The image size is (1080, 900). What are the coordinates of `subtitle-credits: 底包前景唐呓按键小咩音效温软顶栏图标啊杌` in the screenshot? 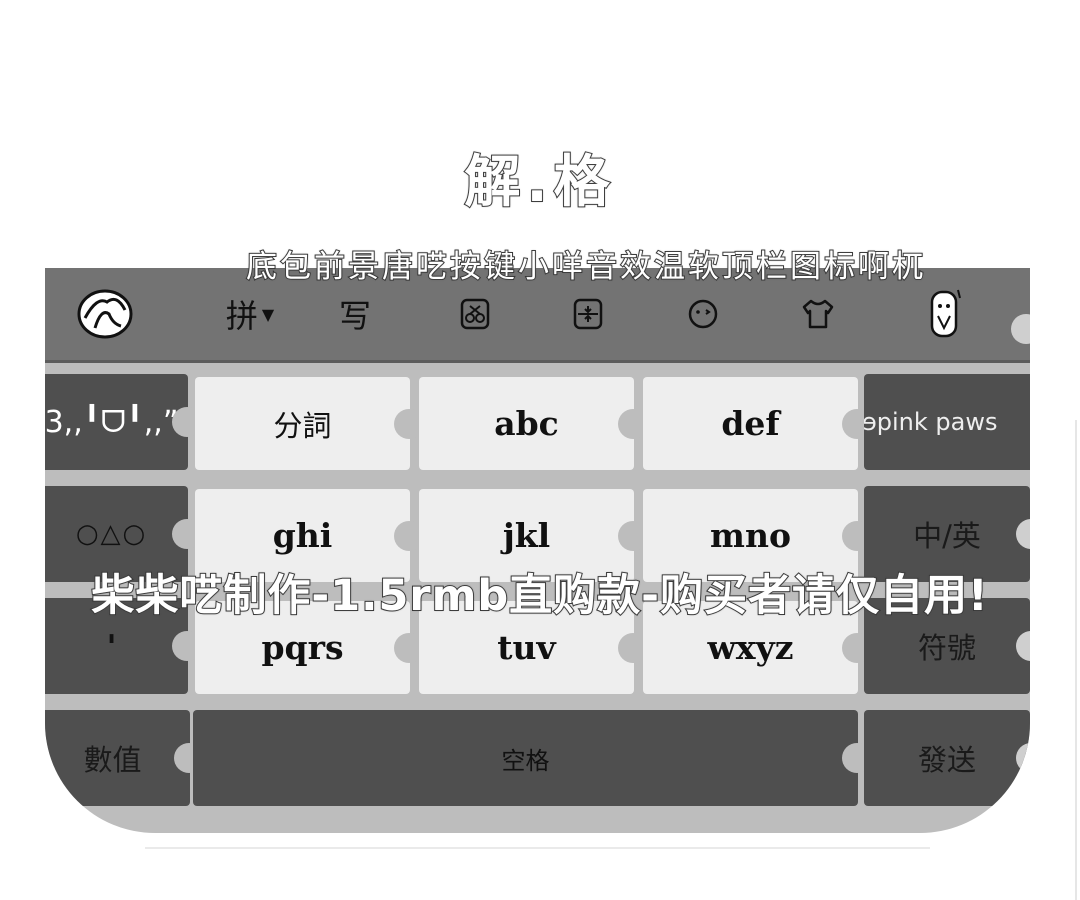 It's located at (585, 267).